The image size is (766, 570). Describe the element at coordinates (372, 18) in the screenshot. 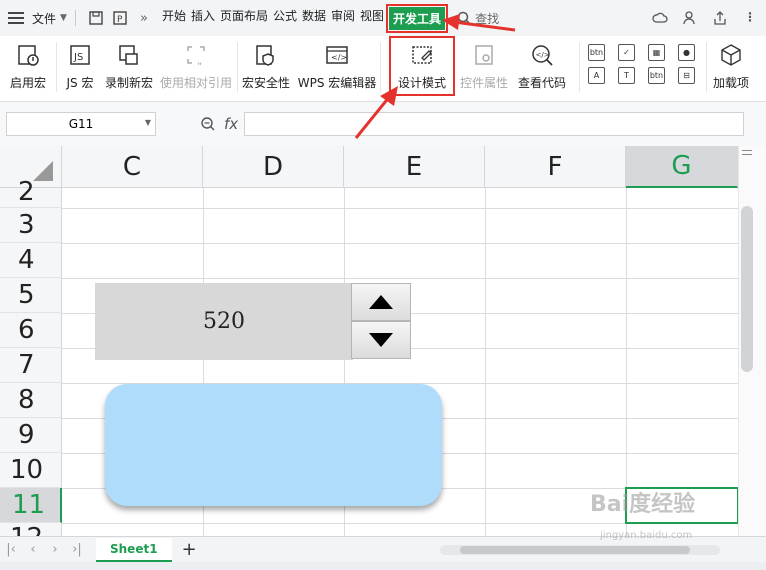

I see `tab-view: 视图` at that location.